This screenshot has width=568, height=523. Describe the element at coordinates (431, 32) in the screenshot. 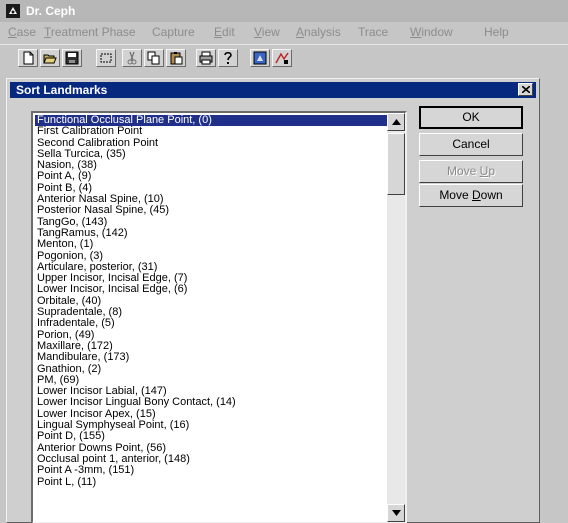

I see `menu-window: Window` at that location.